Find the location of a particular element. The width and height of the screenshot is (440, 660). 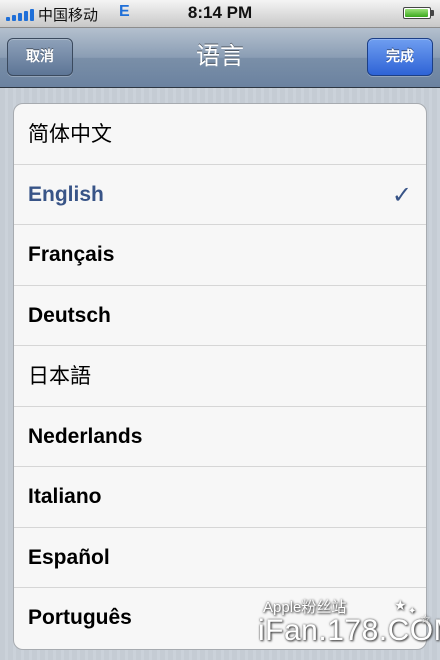

navigation-bar: 取消 语言 完成 is located at coordinates (220, 58).